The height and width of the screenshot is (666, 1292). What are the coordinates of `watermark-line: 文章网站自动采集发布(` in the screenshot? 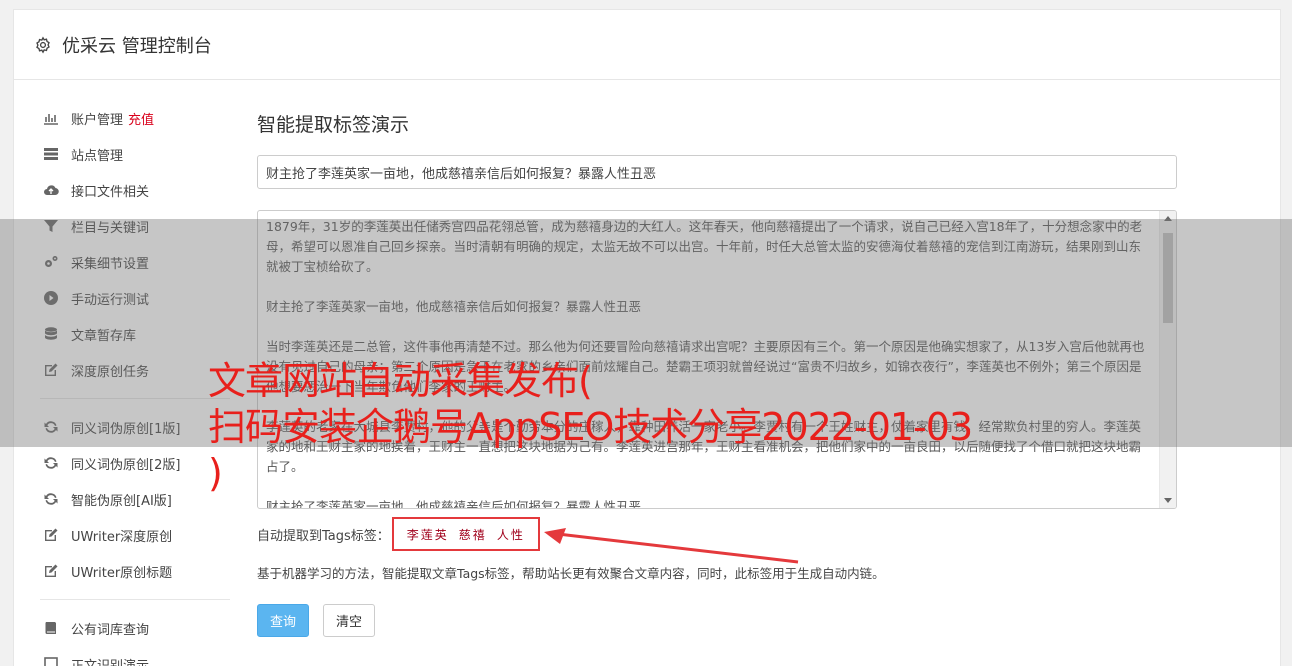 It's located at (400, 381).